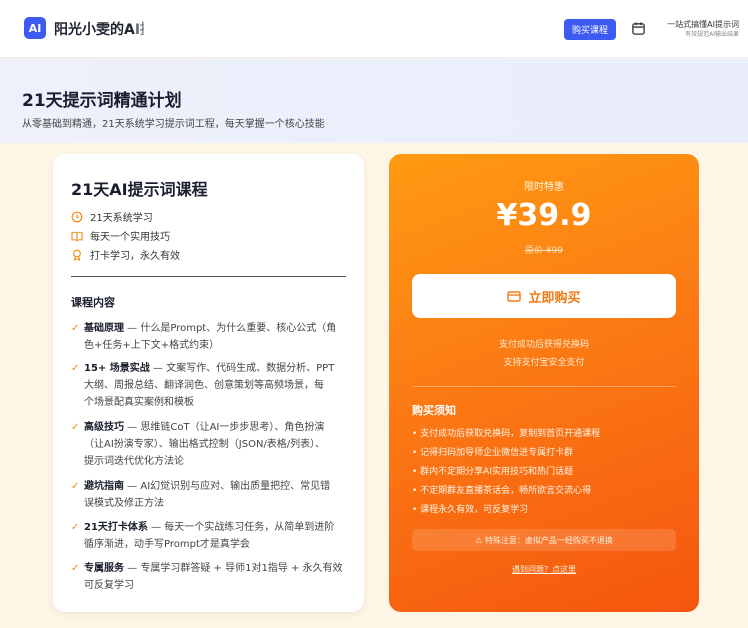 The width and height of the screenshot is (748, 628). What do you see at coordinates (77, 216) in the screenshot?
I see `clock-icon` at bounding box center [77, 216].